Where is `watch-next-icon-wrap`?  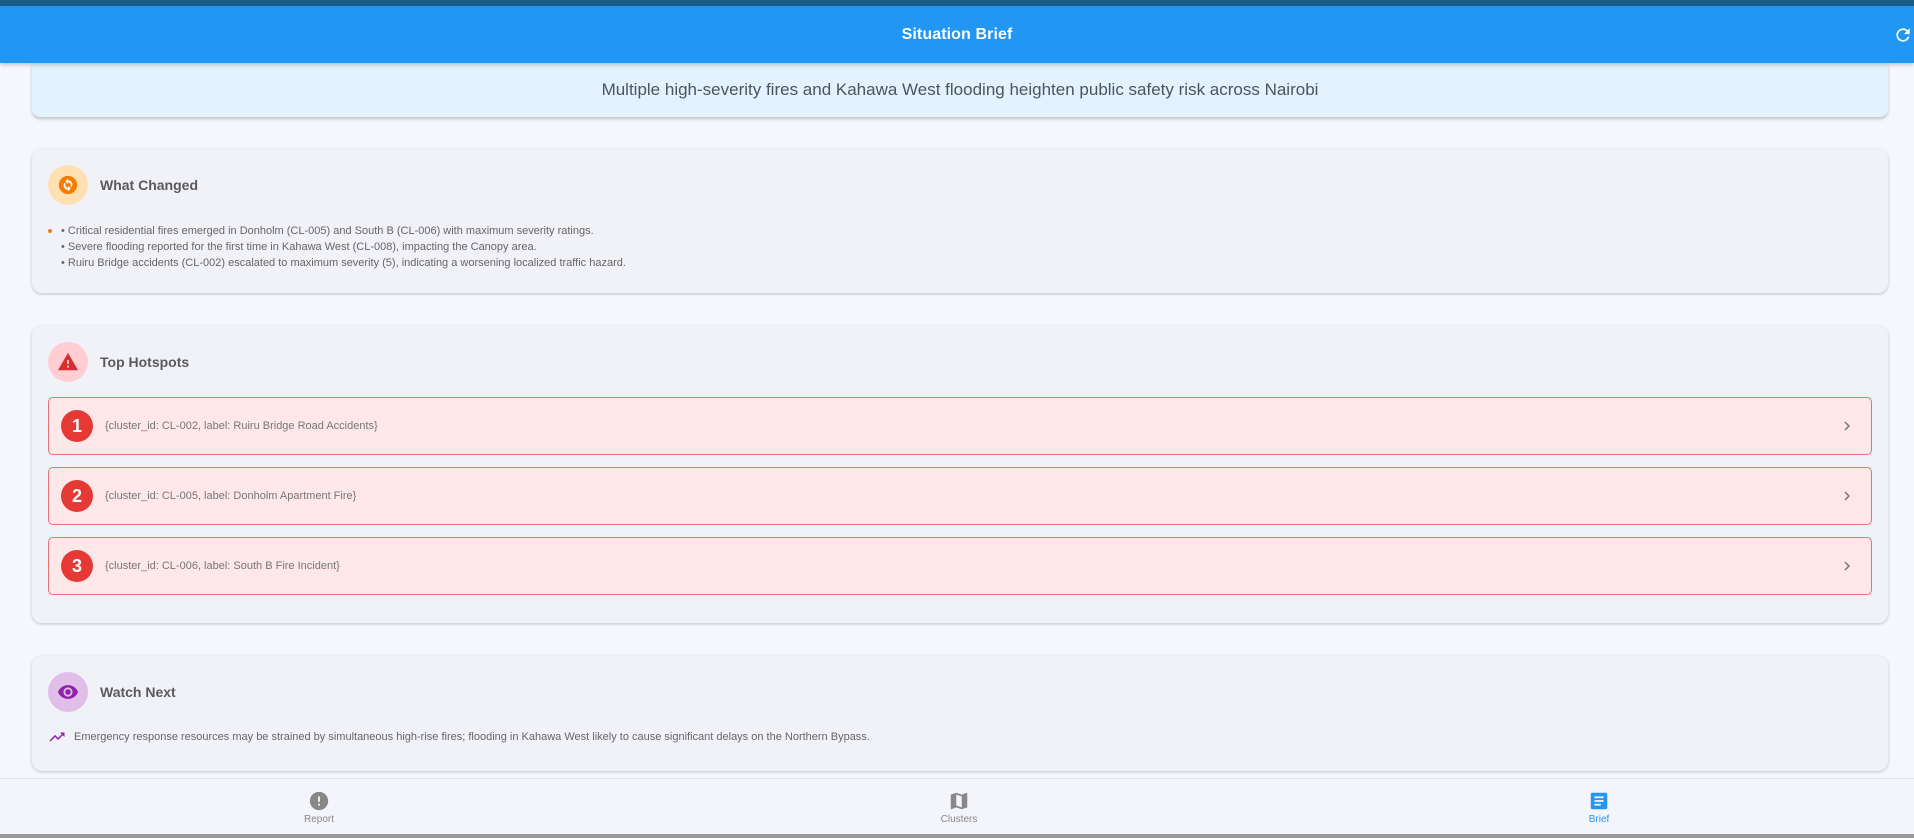
watch-next-icon-wrap is located at coordinates (68, 692).